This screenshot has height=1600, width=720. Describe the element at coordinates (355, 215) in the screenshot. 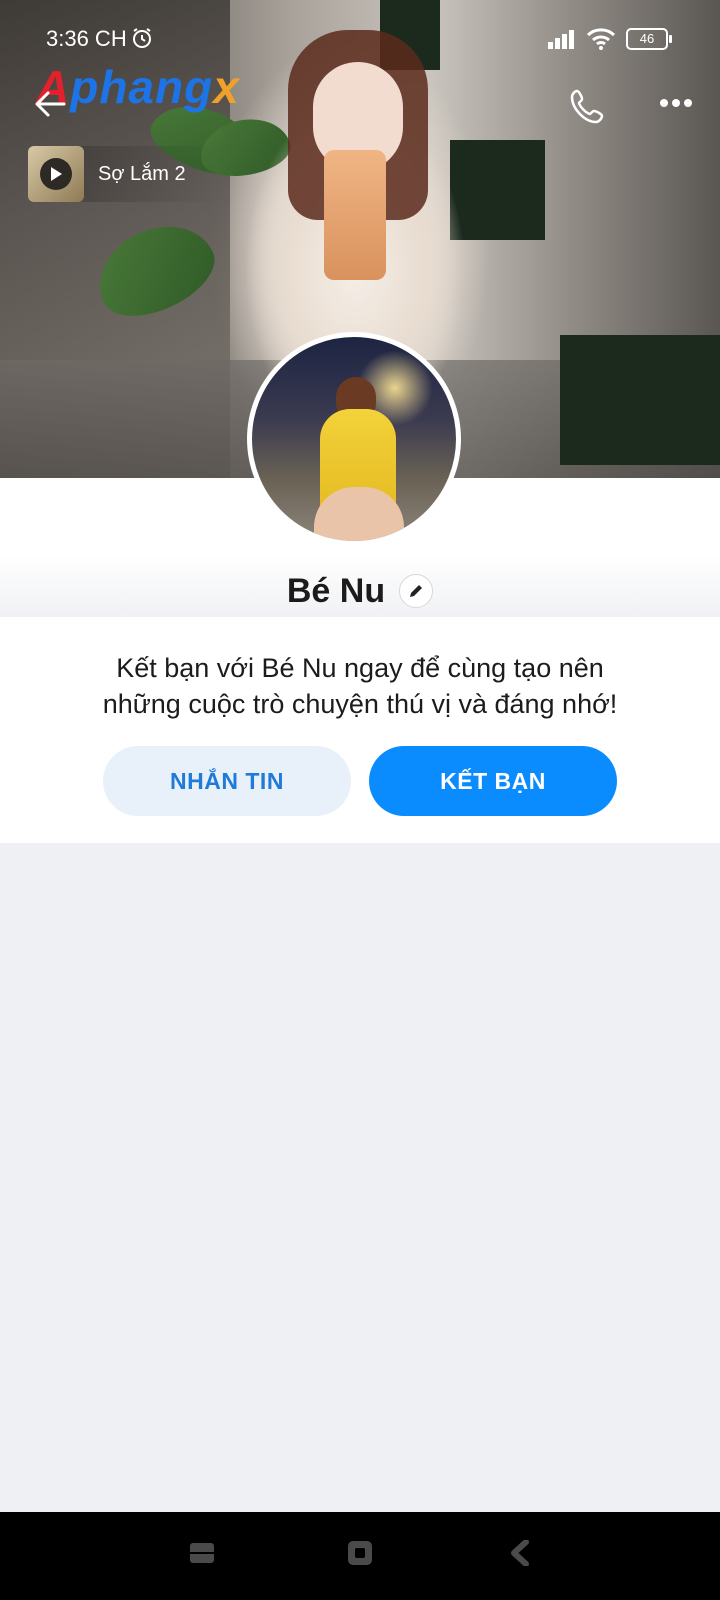

I see `cover-phone` at that location.